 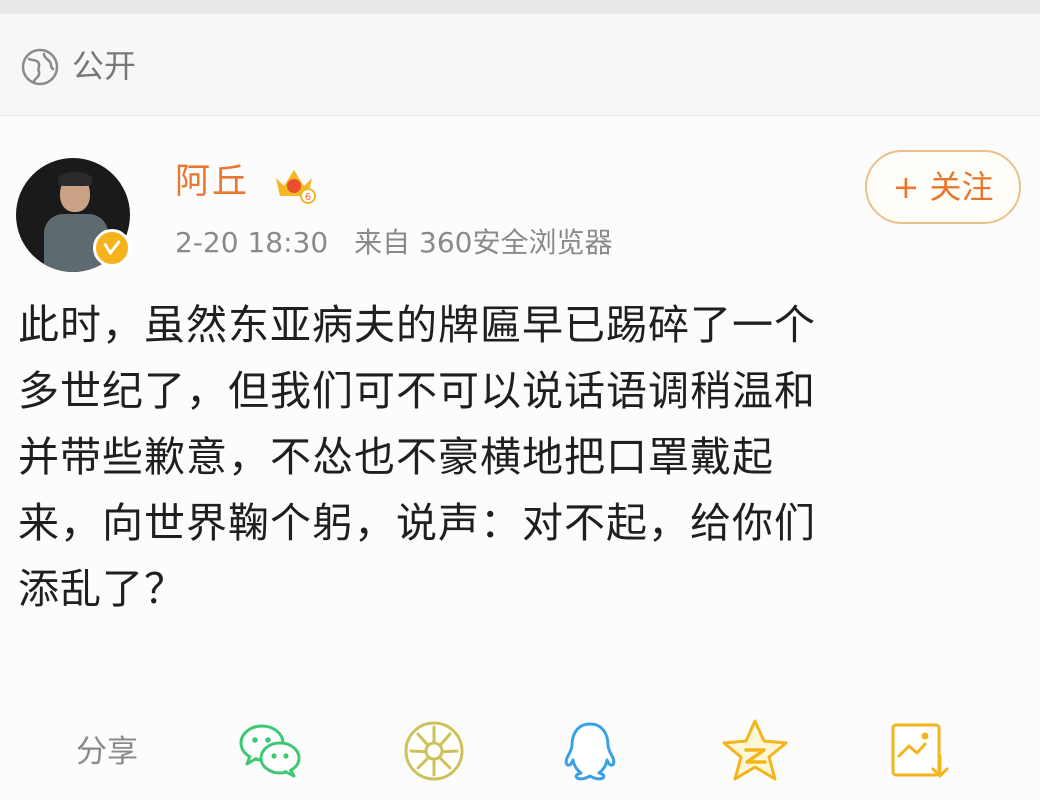 What do you see at coordinates (308, 197) in the screenshot?
I see `svg-text: 6` at bounding box center [308, 197].